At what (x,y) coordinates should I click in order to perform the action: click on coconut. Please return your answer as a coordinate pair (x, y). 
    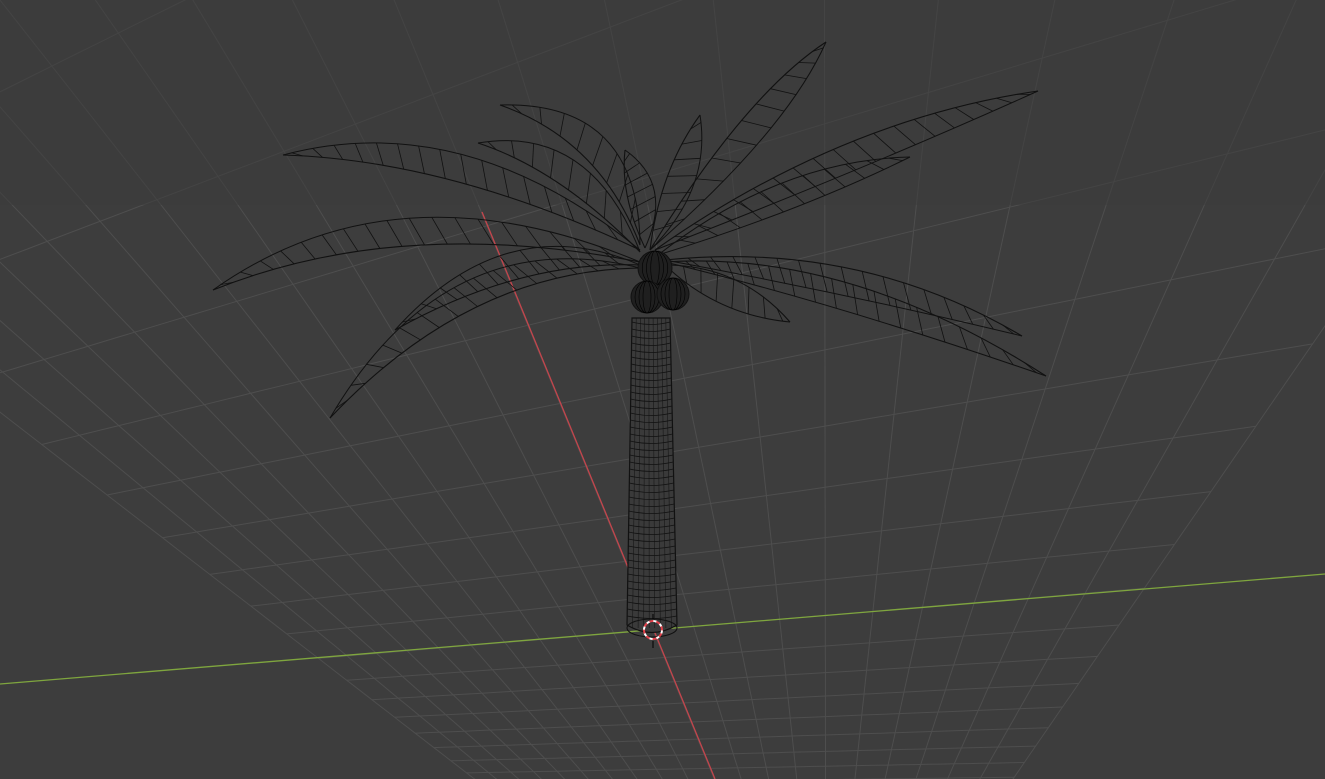
    Looking at the image, I should click on (673, 294).